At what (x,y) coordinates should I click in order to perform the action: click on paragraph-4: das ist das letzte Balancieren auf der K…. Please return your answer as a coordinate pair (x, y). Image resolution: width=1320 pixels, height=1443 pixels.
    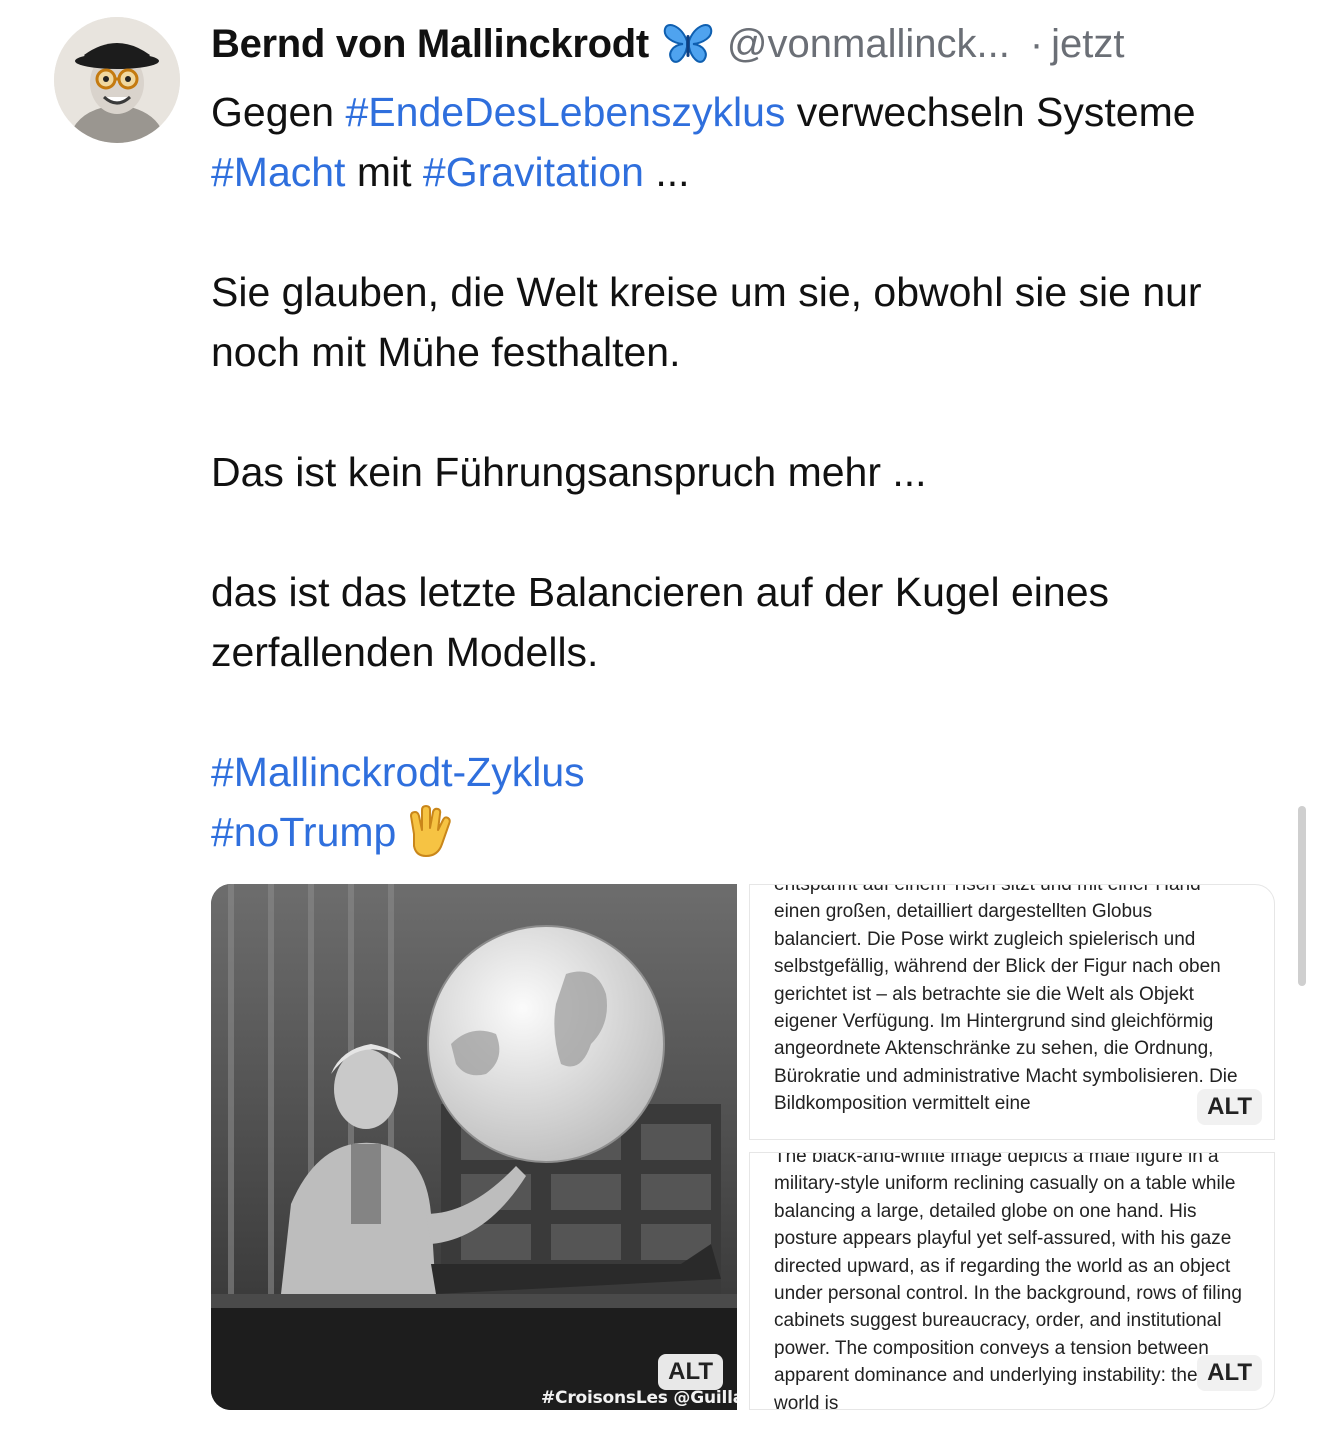
    Looking at the image, I should click on (660, 622).